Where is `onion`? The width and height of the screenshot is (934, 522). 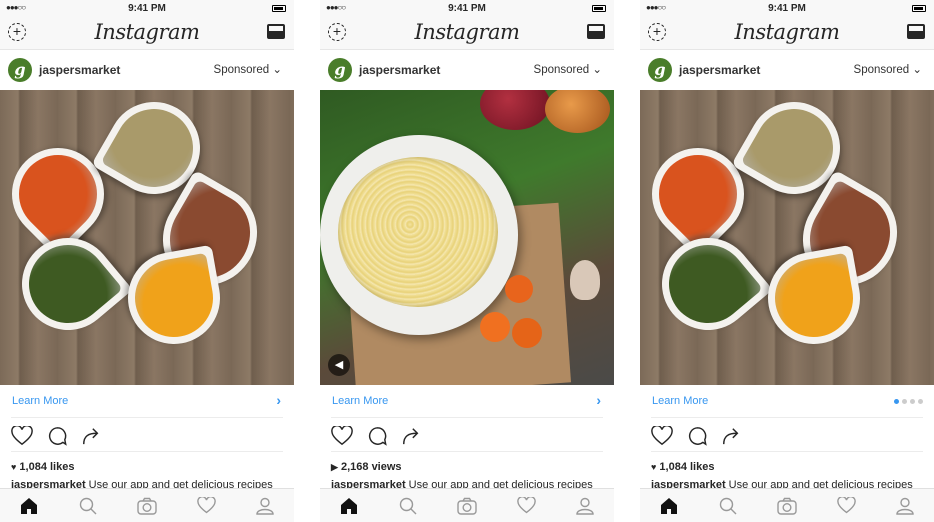 onion is located at coordinates (577, 111).